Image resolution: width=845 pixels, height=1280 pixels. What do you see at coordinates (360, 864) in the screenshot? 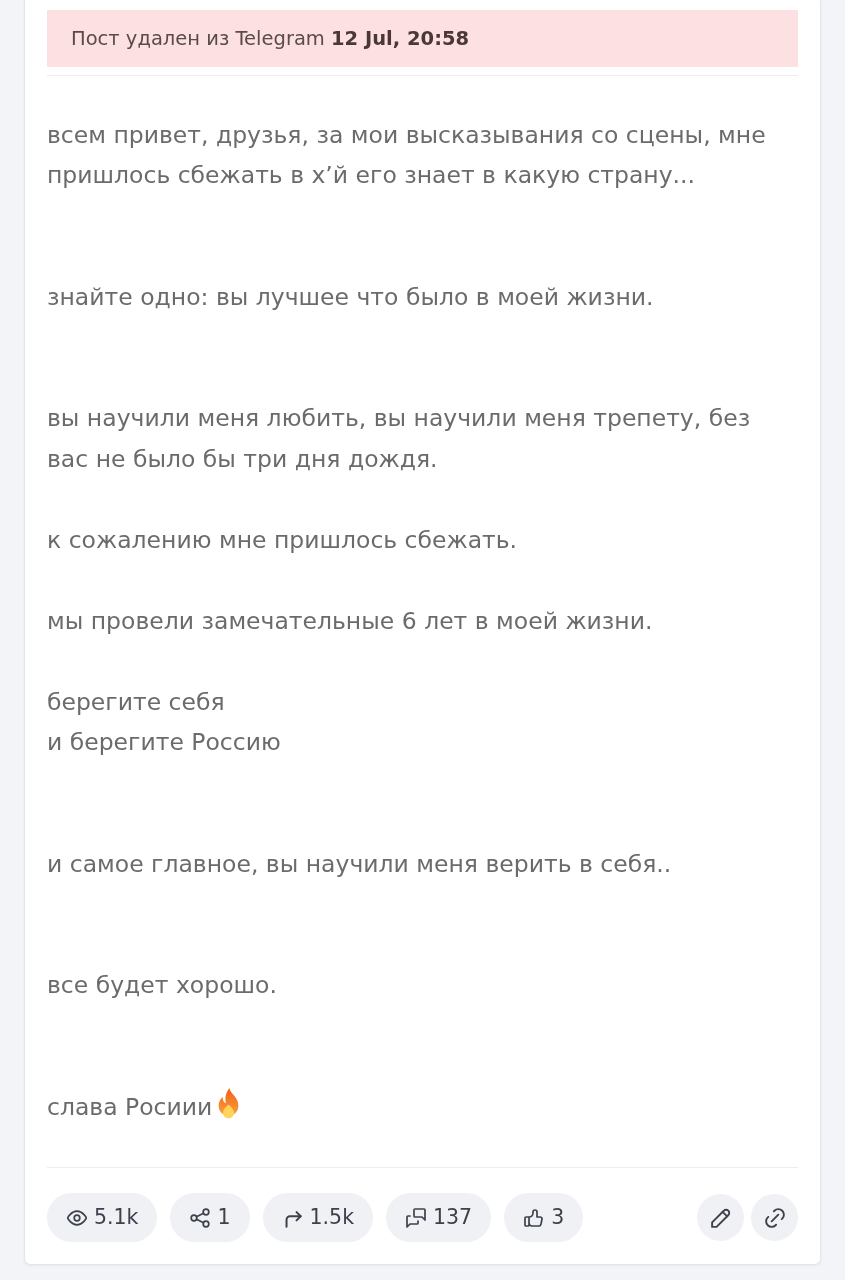
I see `post-paragraph: и самое главное, вы научили меня верить в себя..` at bounding box center [360, 864].